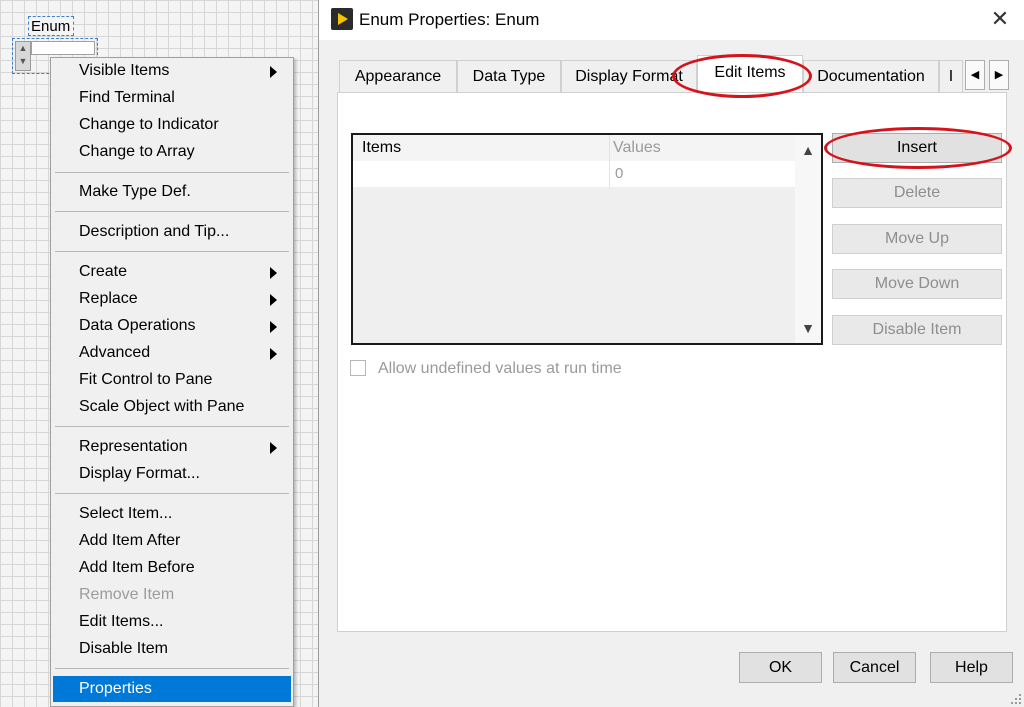 This screenshot has width=1024, height=707. Describe the element at coordinates (135, 191) in the screenshot. I see `menu-item-label: Make Type Def.` at that location.